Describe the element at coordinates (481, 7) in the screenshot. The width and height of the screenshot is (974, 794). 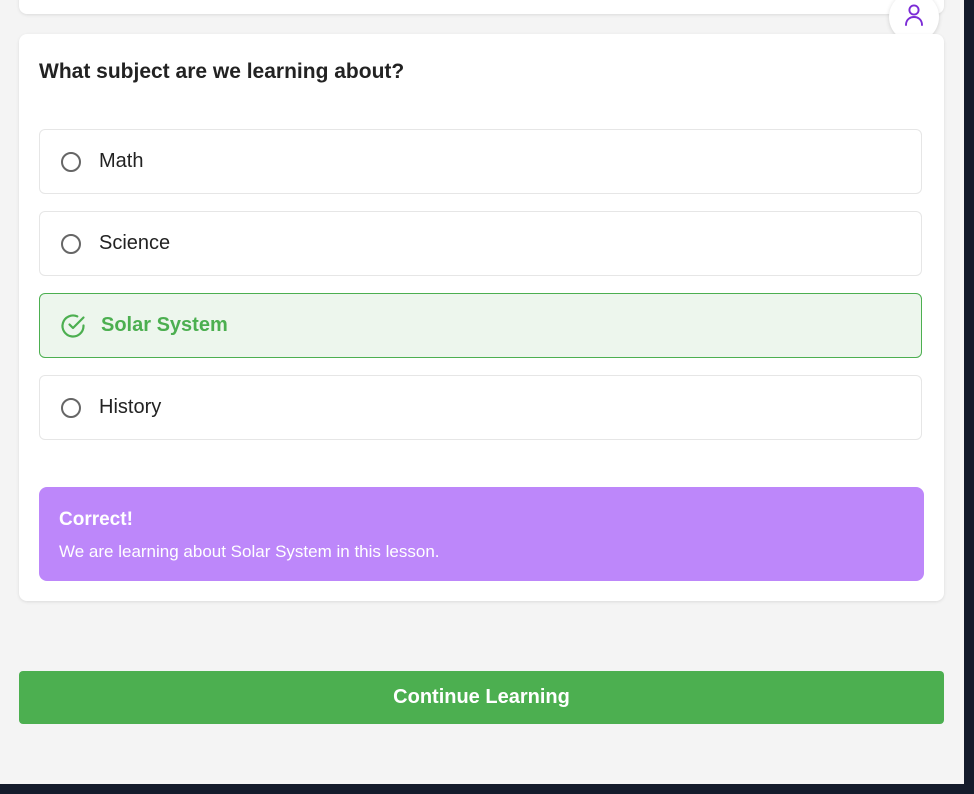
I see `previous-card` at that location.